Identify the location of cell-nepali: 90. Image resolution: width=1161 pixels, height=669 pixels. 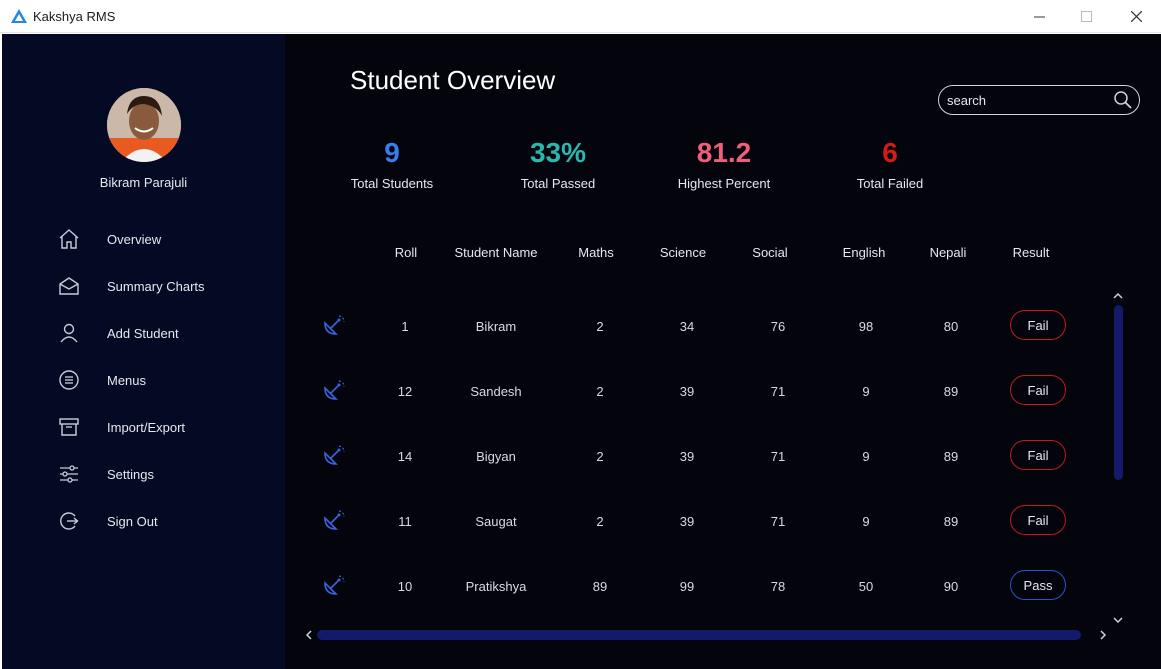
(951, 586).